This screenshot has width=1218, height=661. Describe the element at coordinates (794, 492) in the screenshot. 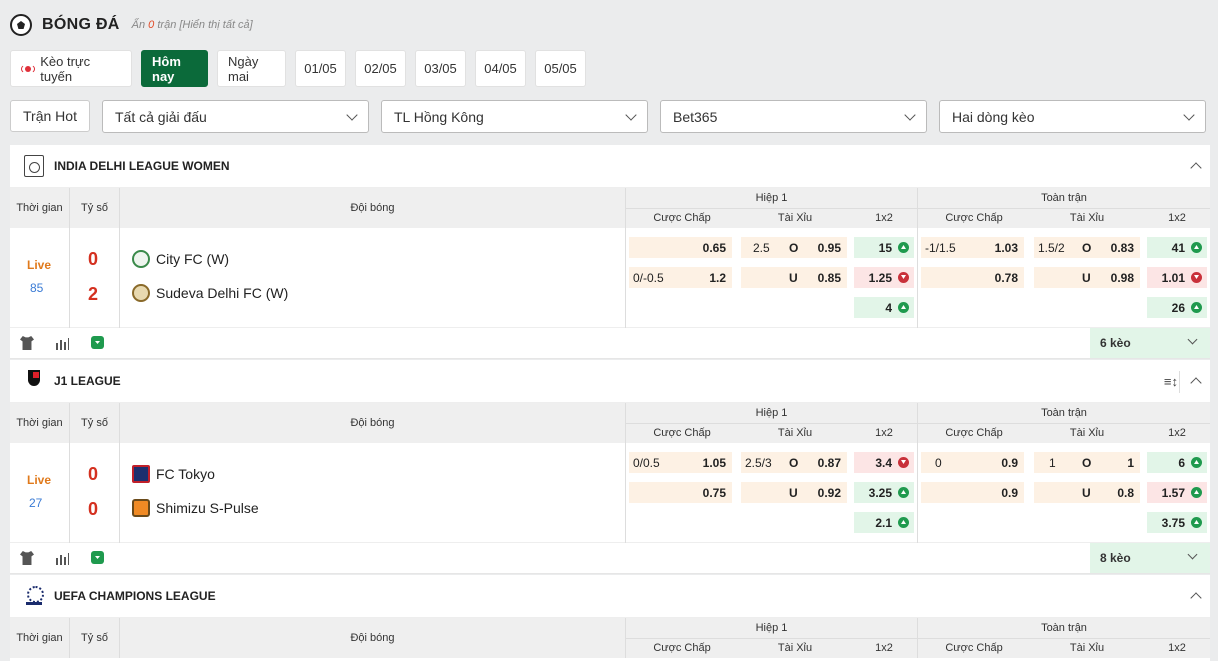

I see `odds-cell: U 0.92` at that location.